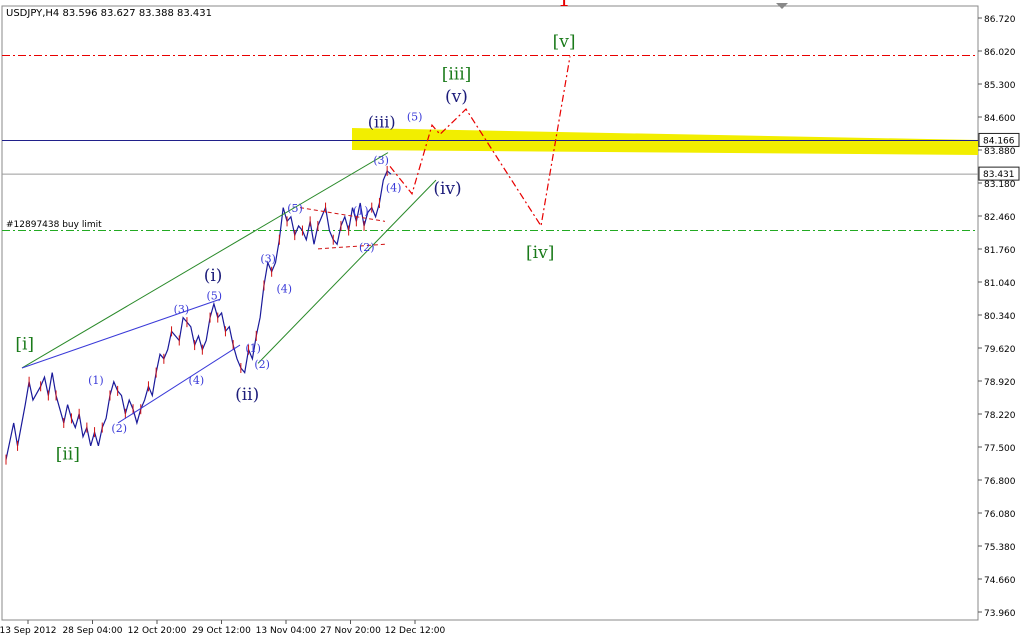  I want to click on y-tick-label: 85.300, so click(1000, 86).